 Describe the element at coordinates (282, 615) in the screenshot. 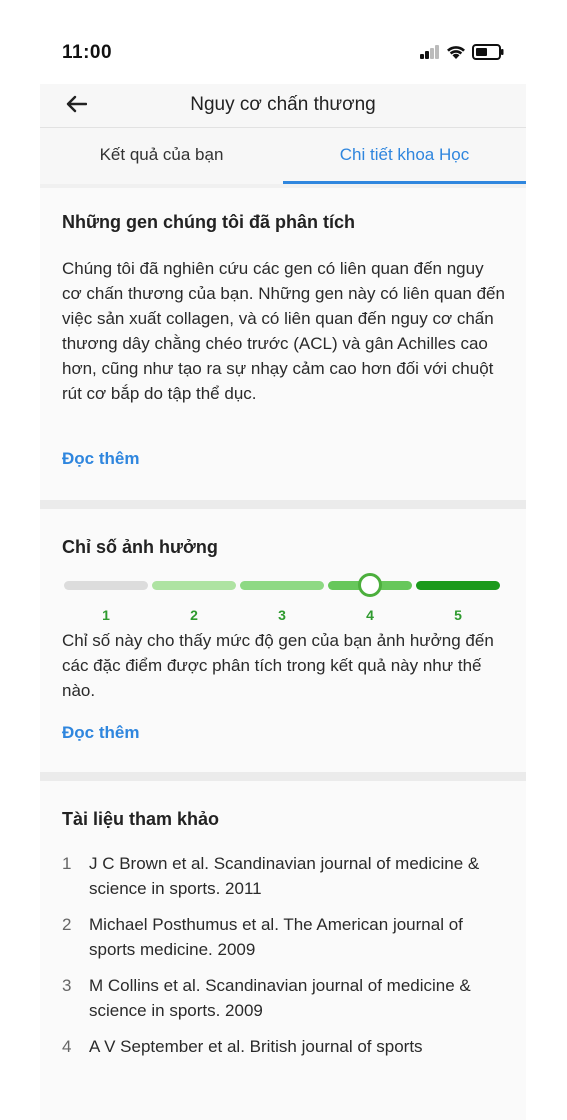

I see `scale-label-3: 3` at that location.